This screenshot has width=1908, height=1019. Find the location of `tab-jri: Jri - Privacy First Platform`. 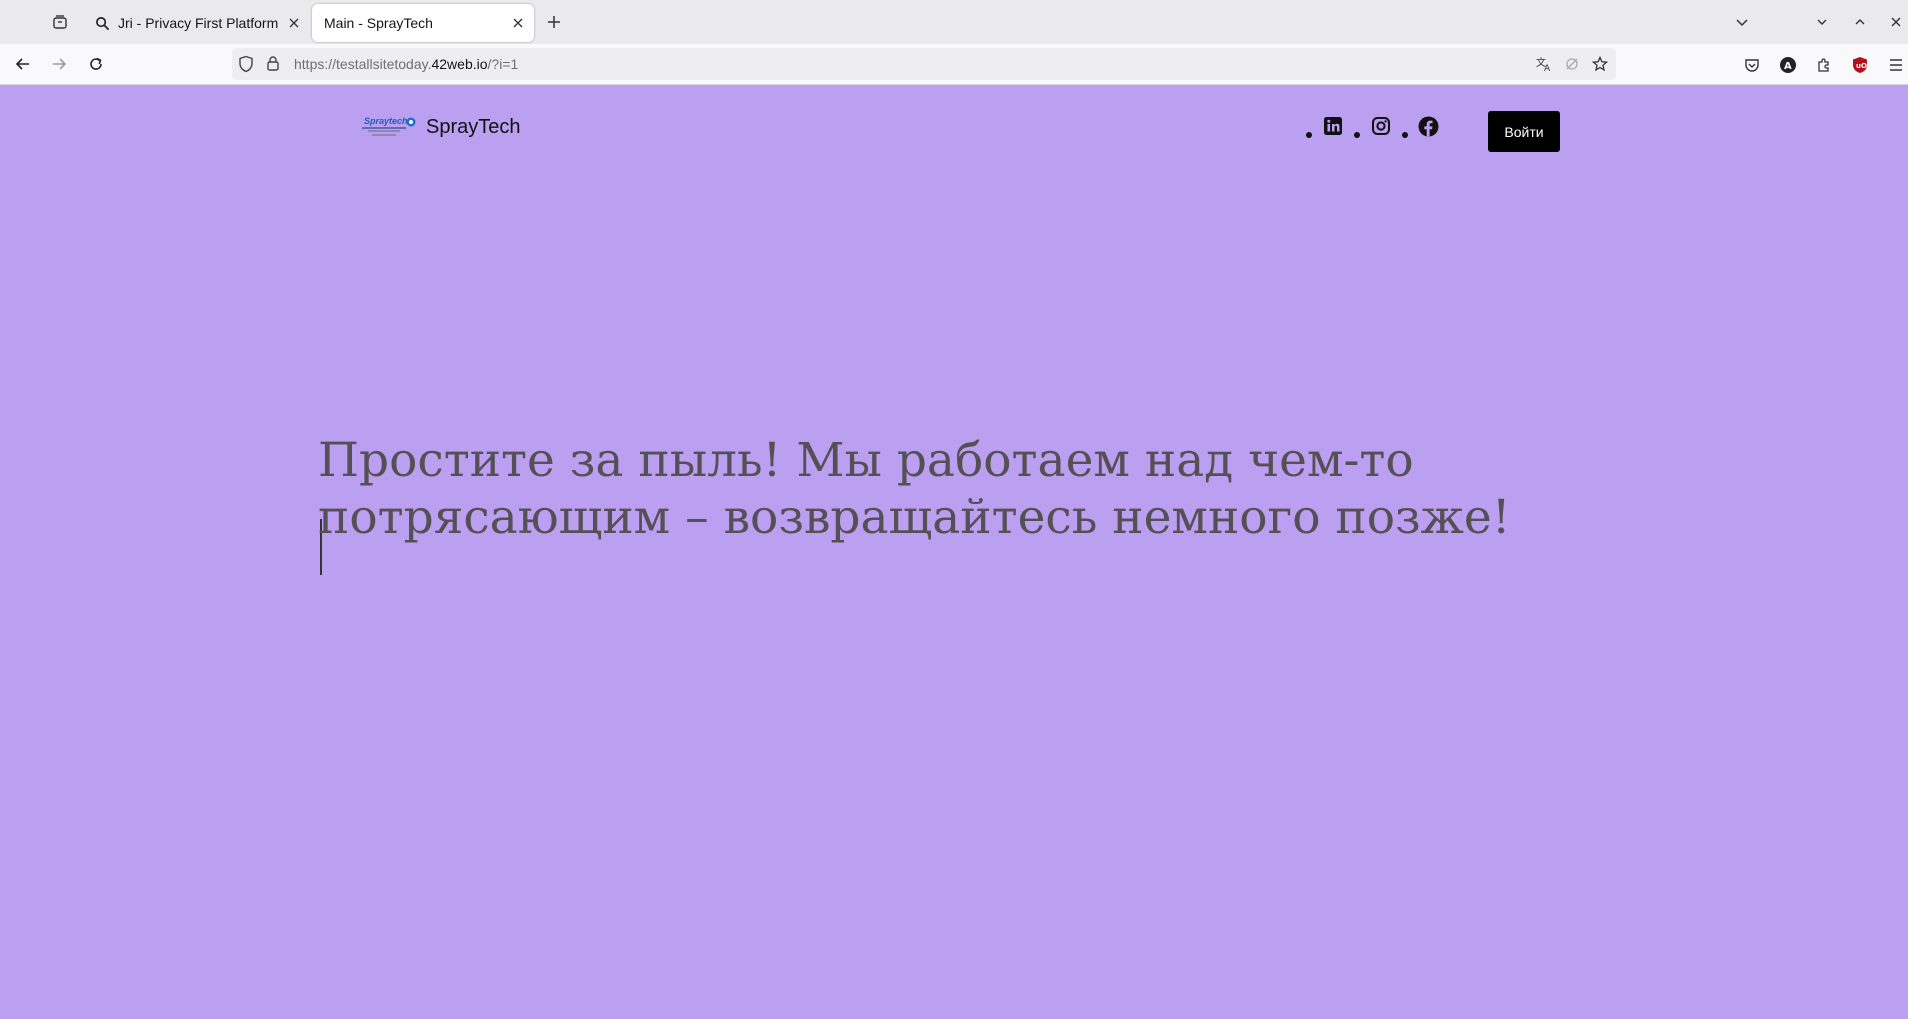

tab-jri: Jri - Privacy First Platform is located at coordinates (197, 23).